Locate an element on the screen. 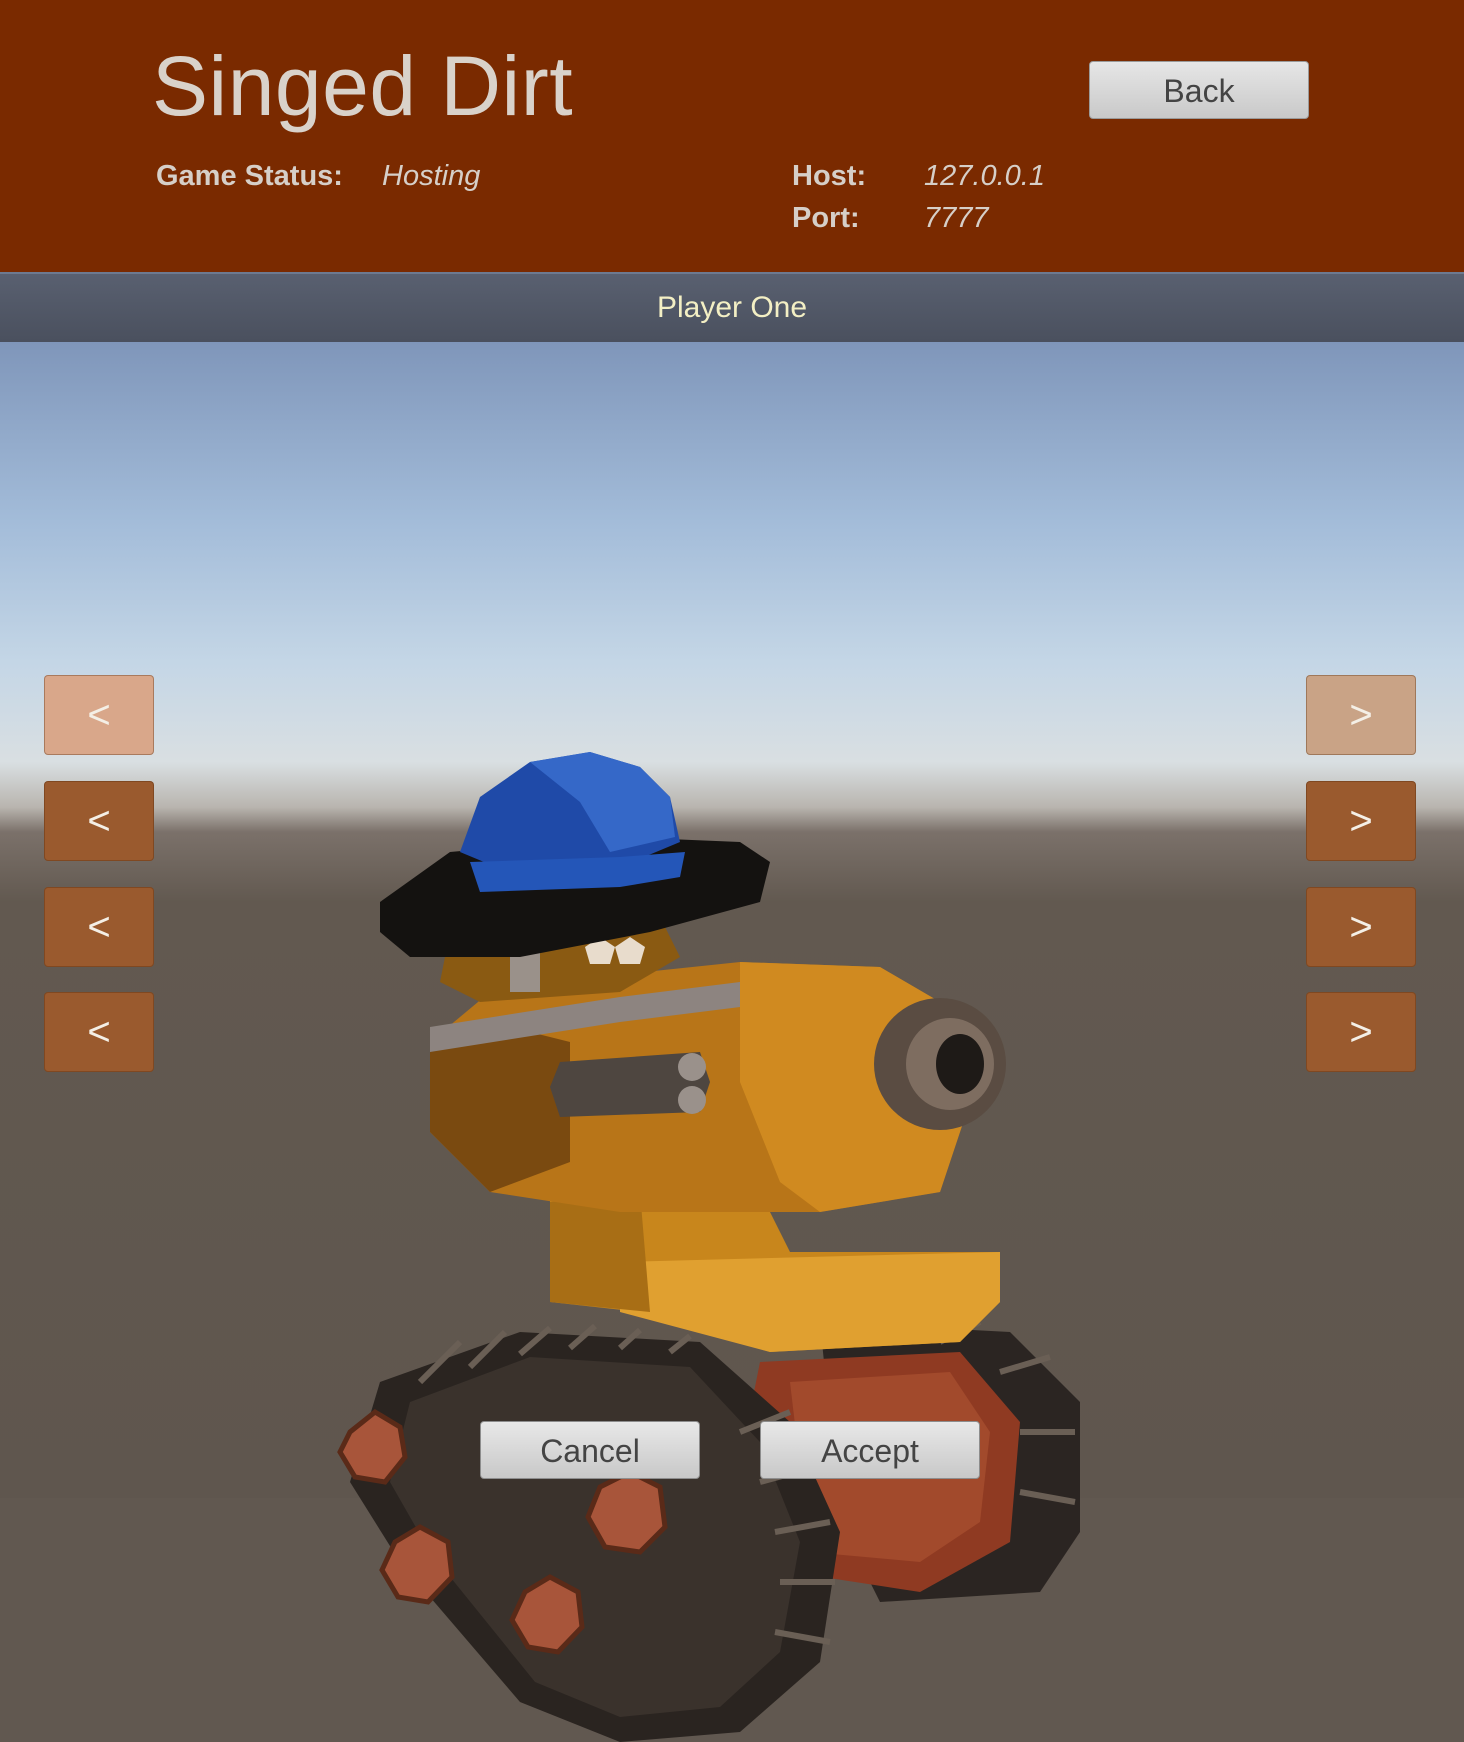  back-button: Back is located at coordinates (1199, 90).